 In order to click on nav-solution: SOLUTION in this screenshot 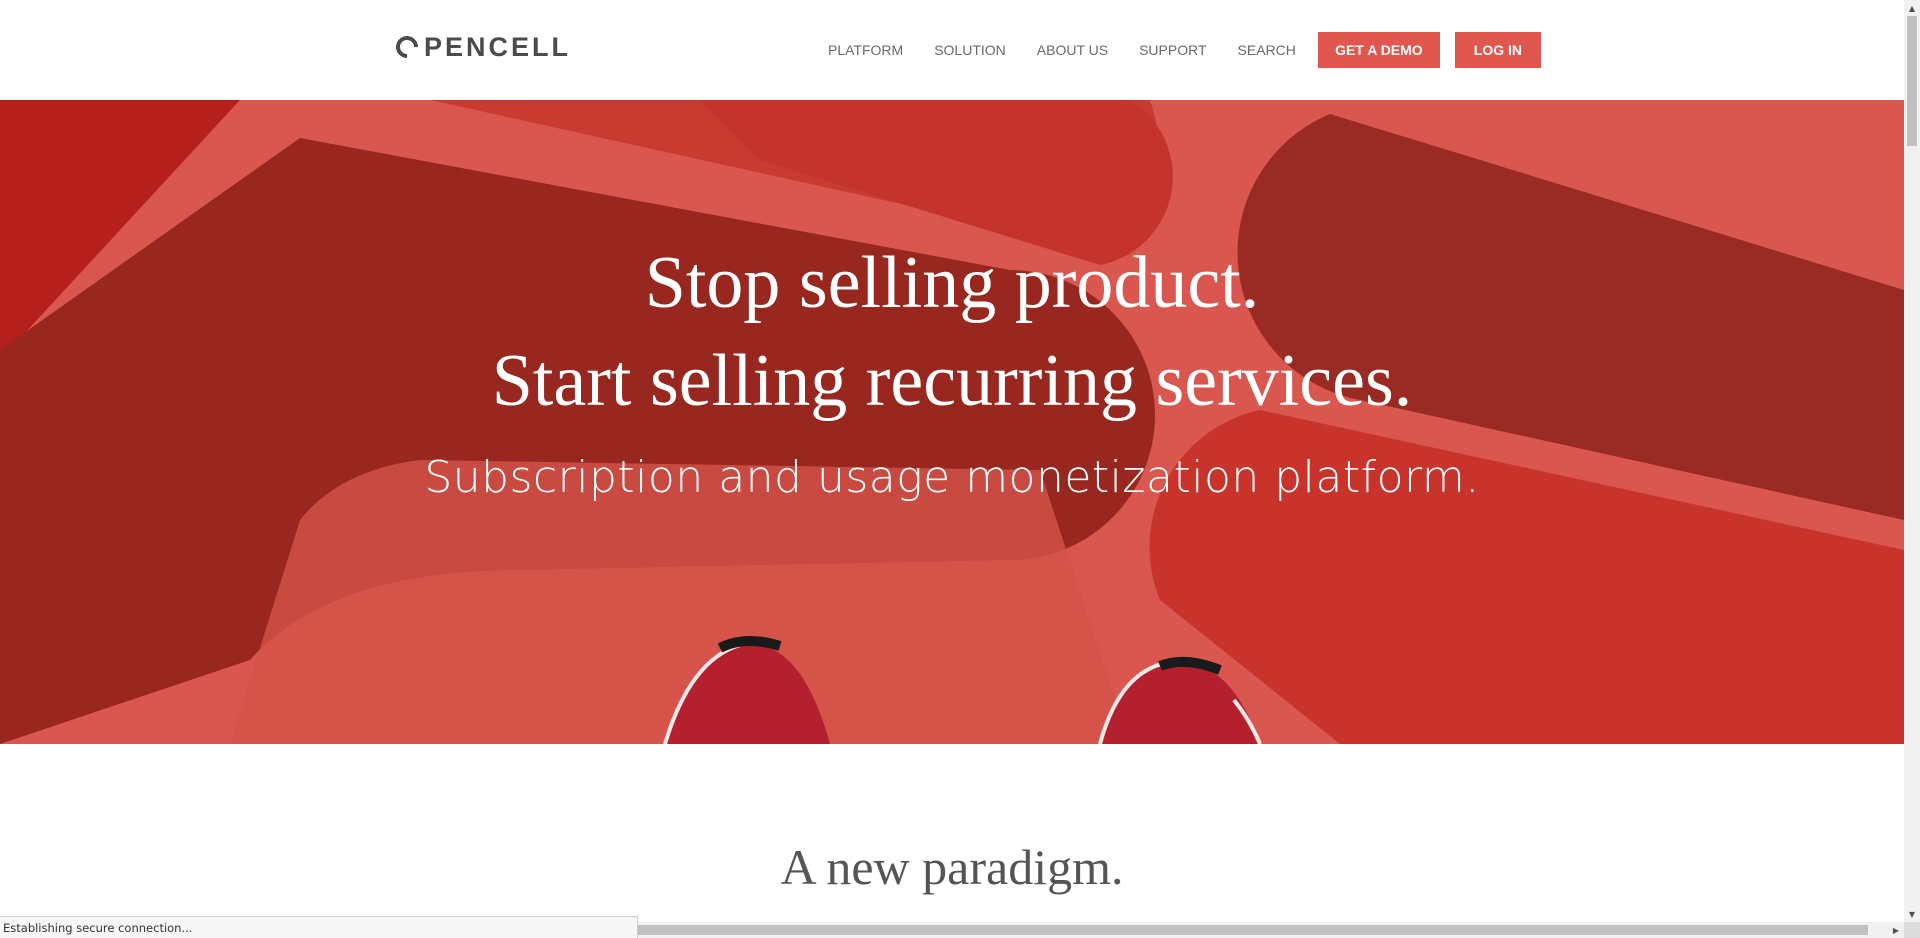, I will do `click(970, 50)`.